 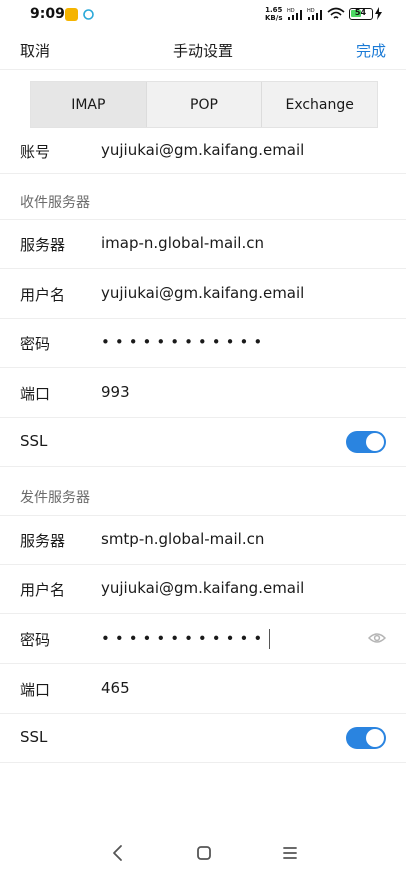 What do you see at coordinates (182, 539) in the screenshot?
I see `outgoing-server-field: smtp-n.global-mail.cn` at bounding box center [182, 539].